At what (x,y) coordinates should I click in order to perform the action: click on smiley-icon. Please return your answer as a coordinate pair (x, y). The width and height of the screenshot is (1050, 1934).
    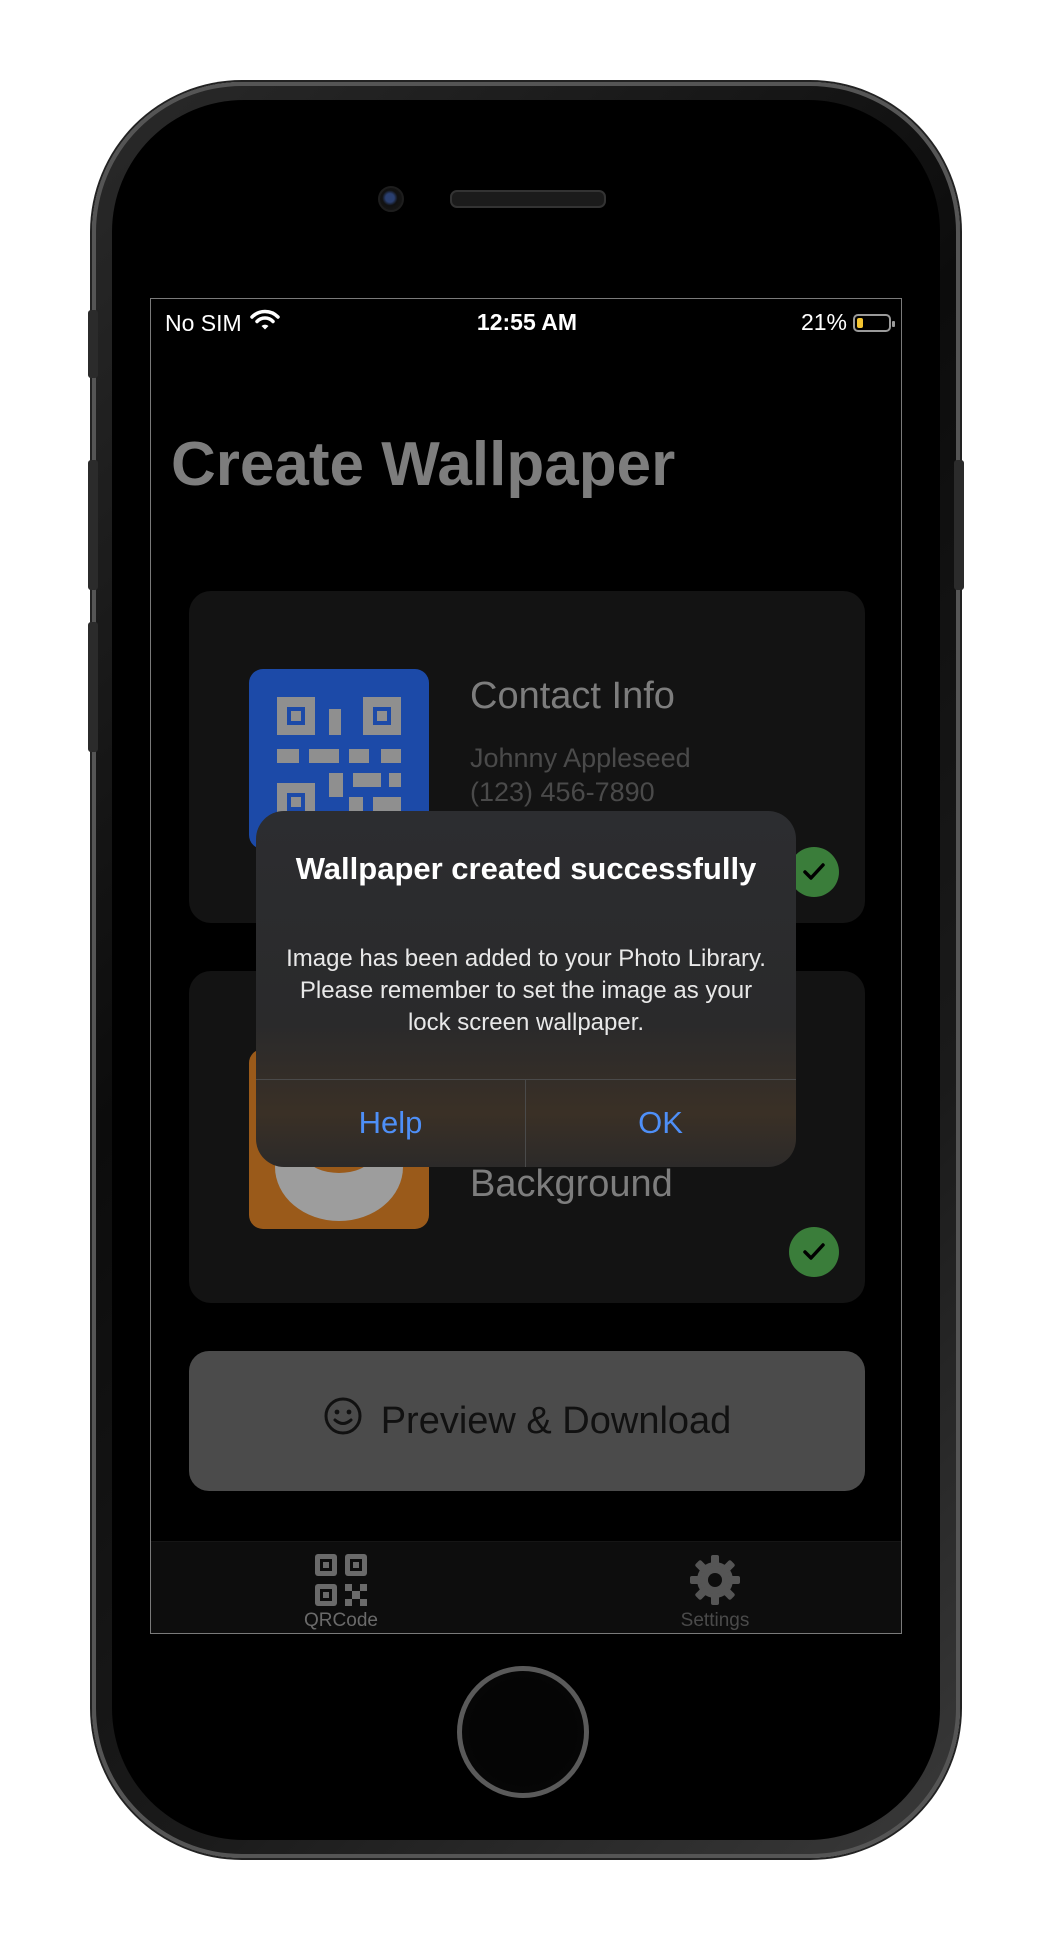
    Looking at the image, I should click on (343, 1421).